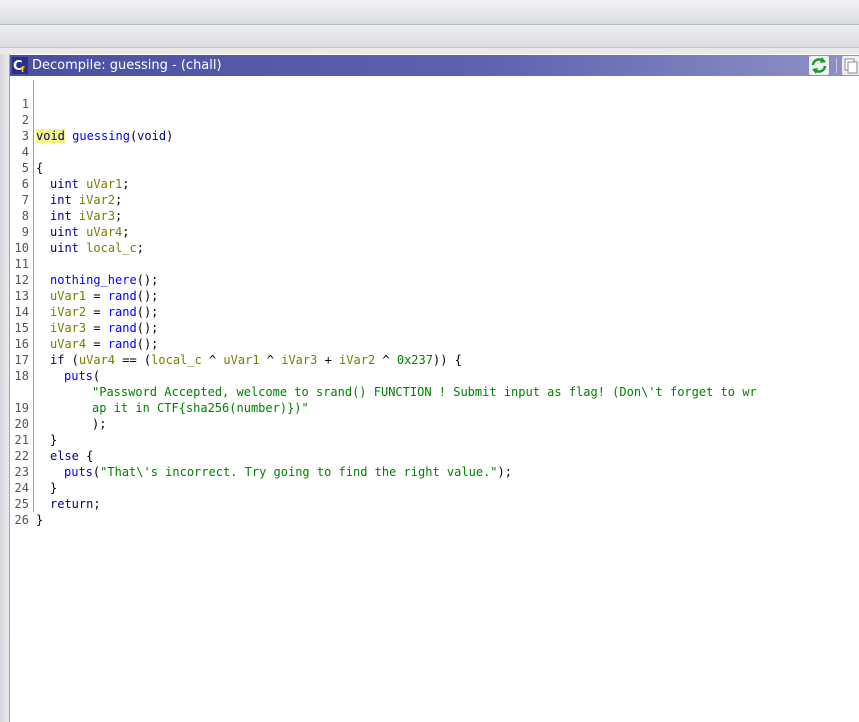 The width and height of the screenshot is (859, 722). What do you see at coordinates (104, 344) in the screenshot?
I see `code-text: uVar4 = rand();` at bounding box center [104, 344].